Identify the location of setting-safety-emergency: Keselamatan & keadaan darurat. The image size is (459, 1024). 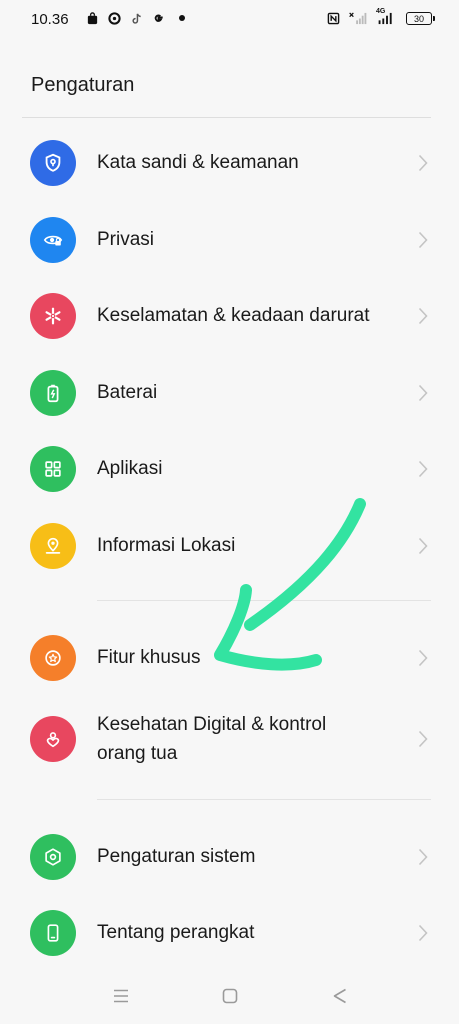
(229, 316).